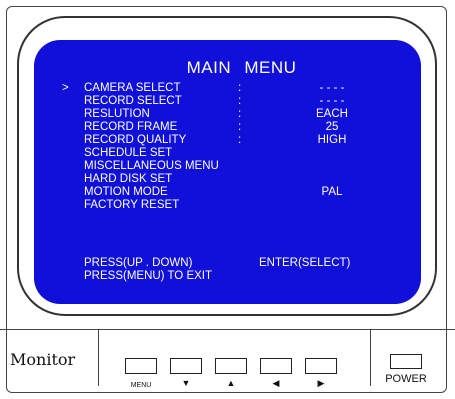  Describe the element at coordinates (332, 140) in the screenshot. I see `menu-item-value: HIGH` at that location.